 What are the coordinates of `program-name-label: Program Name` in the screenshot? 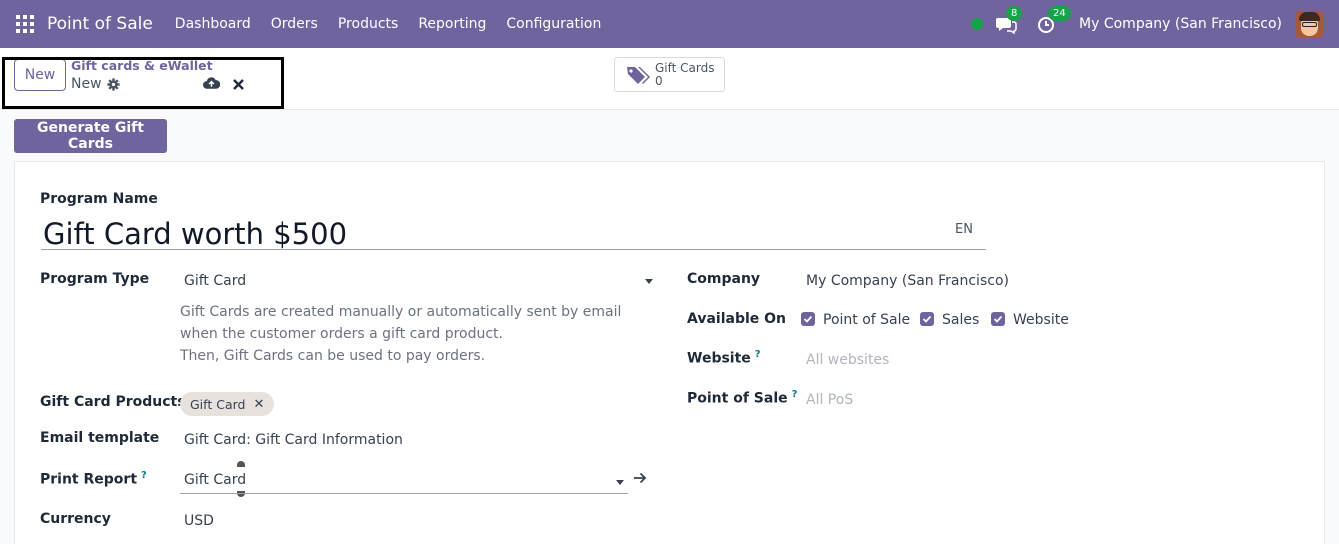 It's located at (99, 199).